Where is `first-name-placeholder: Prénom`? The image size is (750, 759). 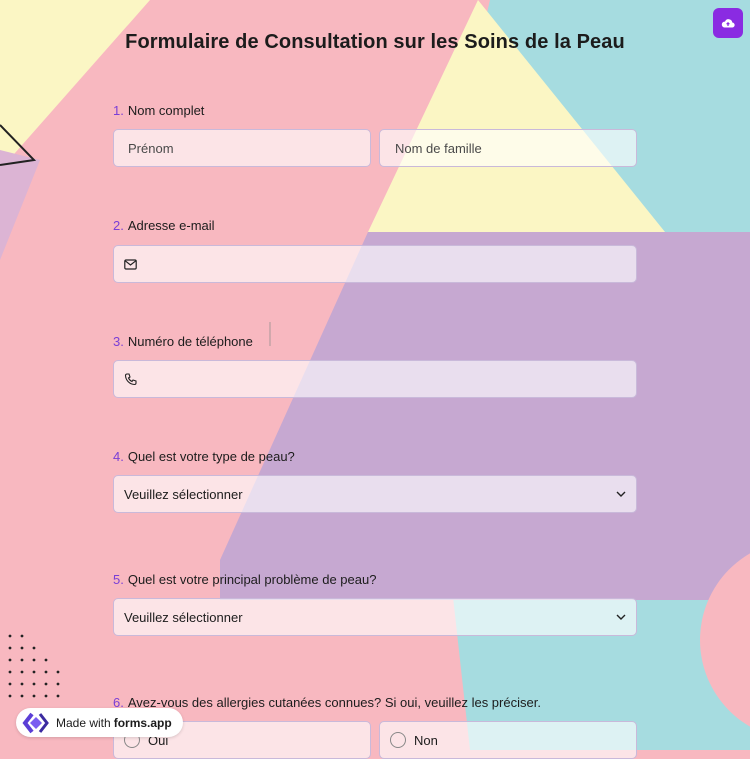
first-name-placeholder: Prénom is located at coordinates (151, 148).